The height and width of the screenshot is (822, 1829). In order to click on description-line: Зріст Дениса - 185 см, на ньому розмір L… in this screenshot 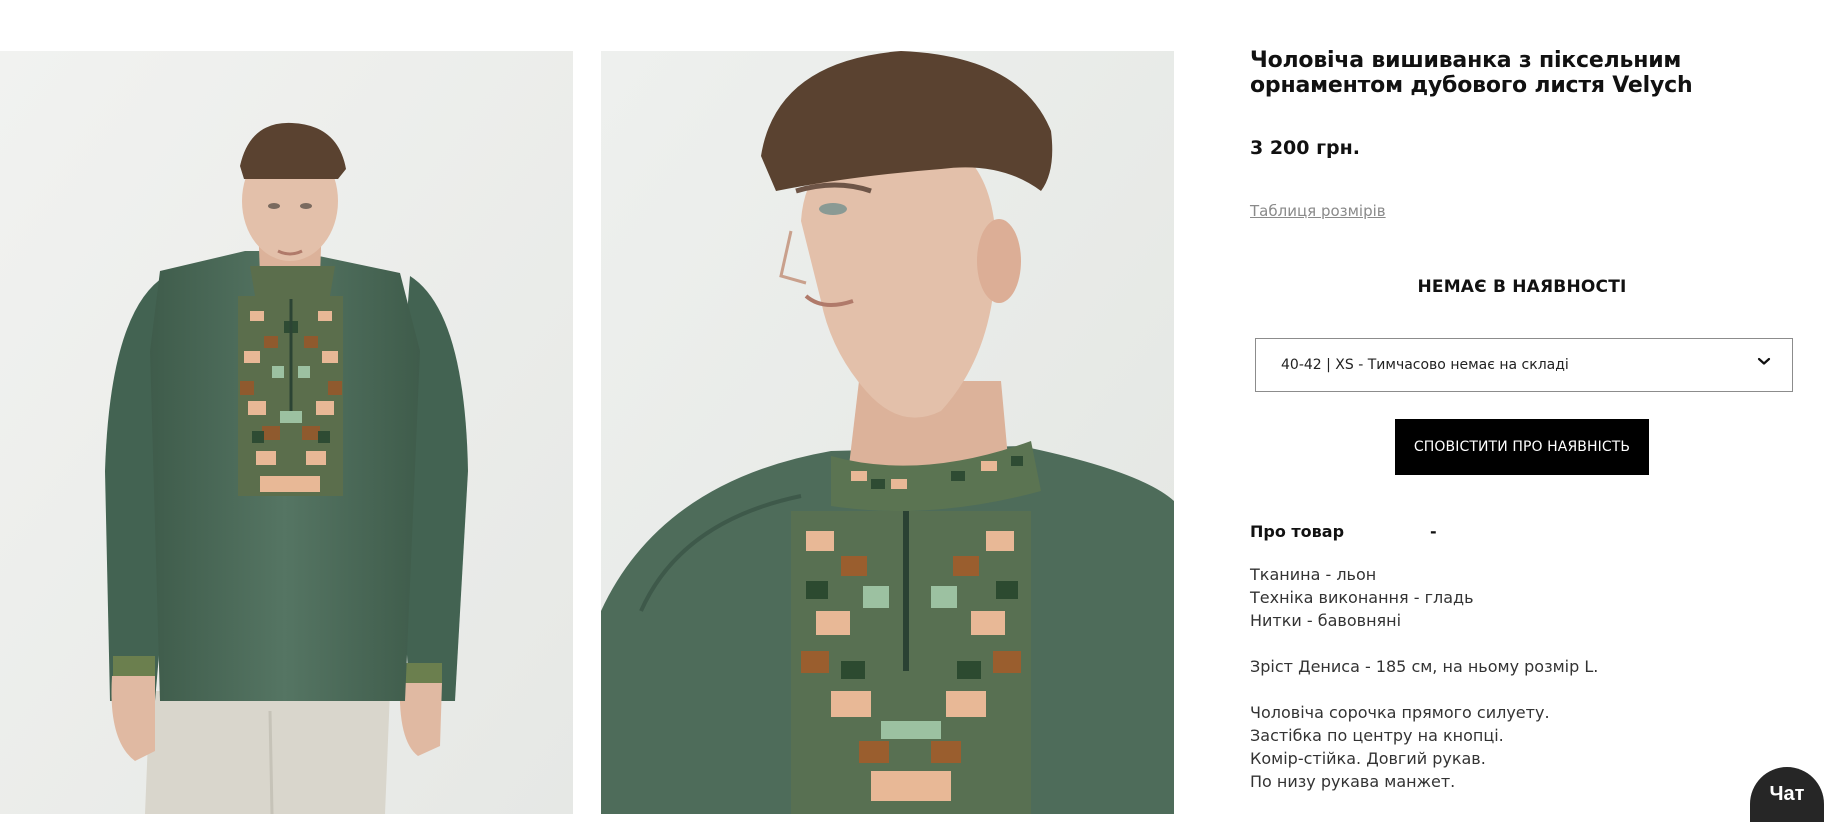, I will do `click(1424, 666)`.